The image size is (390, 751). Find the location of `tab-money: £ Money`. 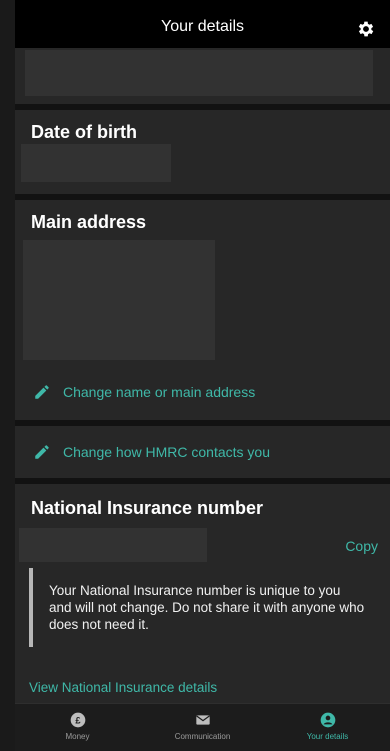

tab-money: £ Money is located at coordinates (77, 727).